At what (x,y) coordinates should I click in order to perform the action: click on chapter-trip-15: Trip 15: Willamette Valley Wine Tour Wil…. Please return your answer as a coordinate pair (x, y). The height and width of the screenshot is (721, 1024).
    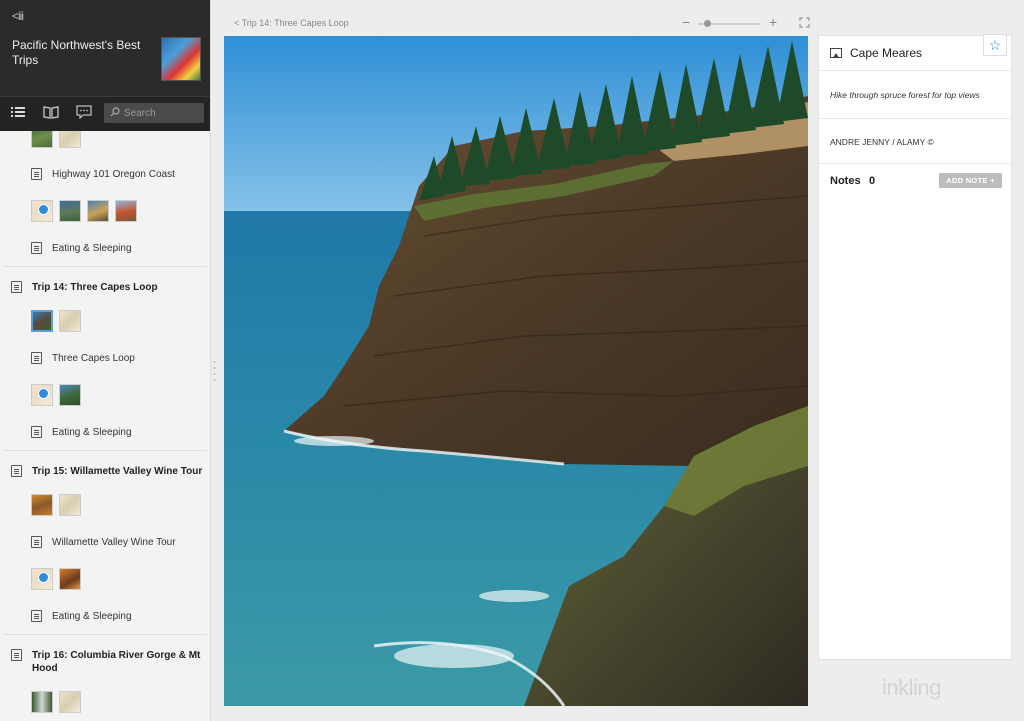
    Looking at the image, I should click on (105, 542).